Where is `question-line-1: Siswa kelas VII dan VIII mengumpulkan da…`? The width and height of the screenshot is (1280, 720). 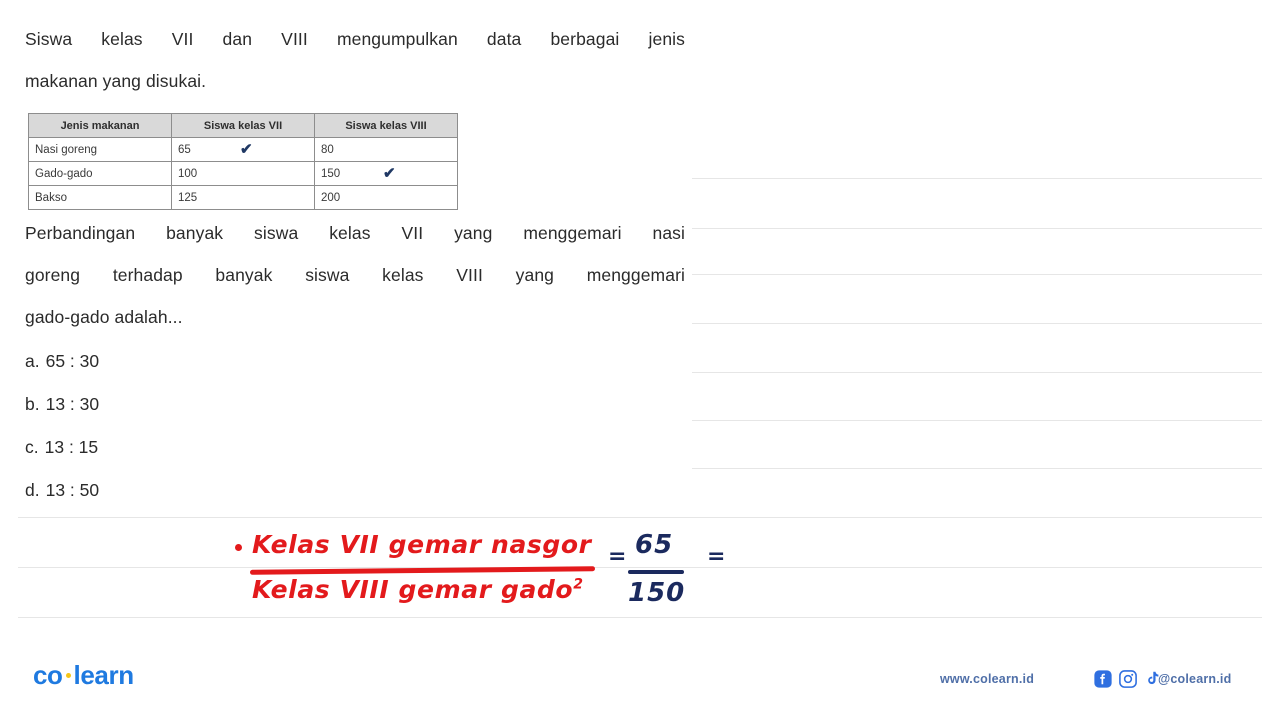
question-line-1: Siswa kelas VII dan VIII mengumpulkan da… is located at coordinates (355, 39).